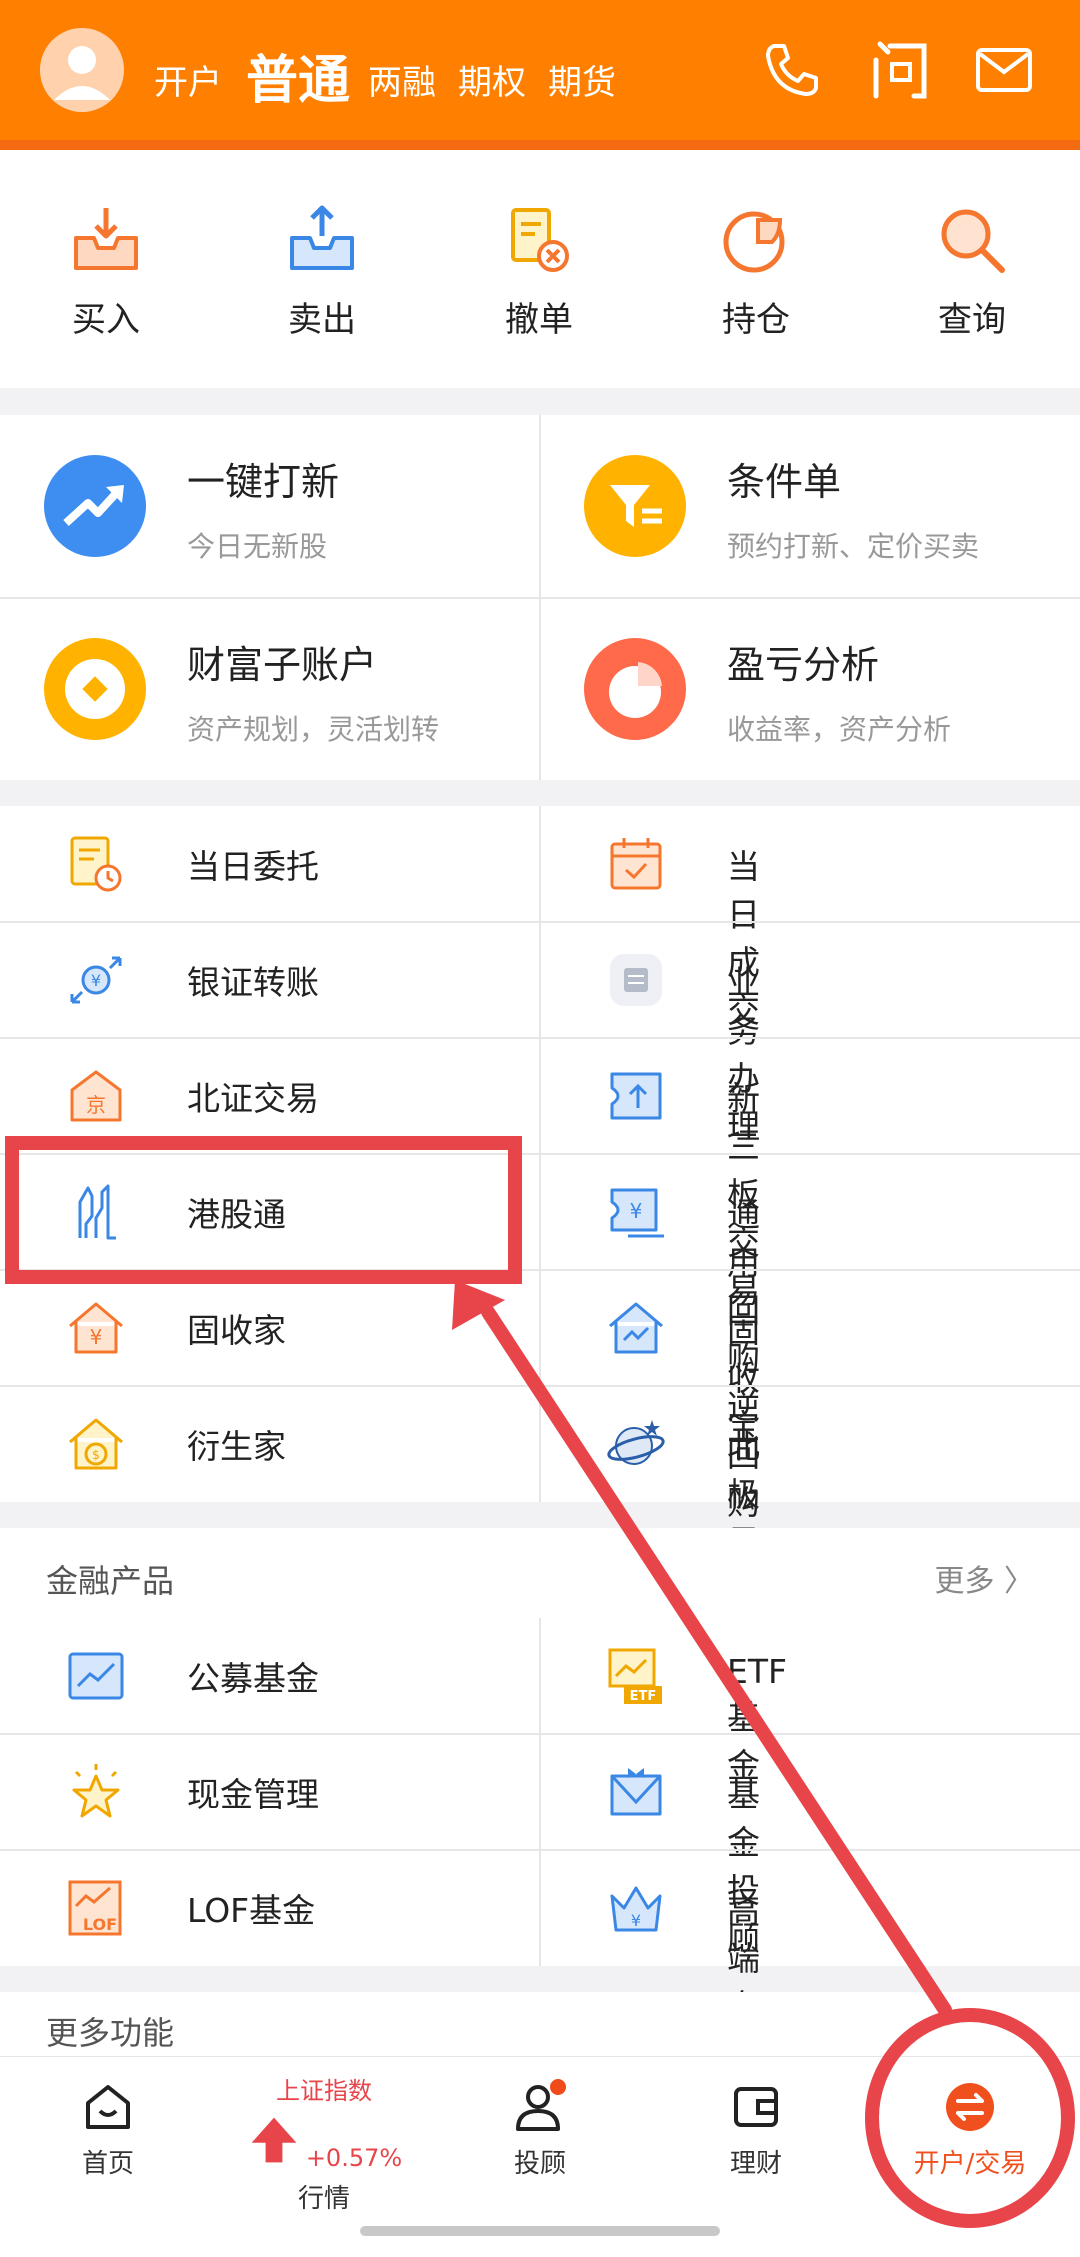  I want to click on sell-outbox-icon, so click(322, 237).